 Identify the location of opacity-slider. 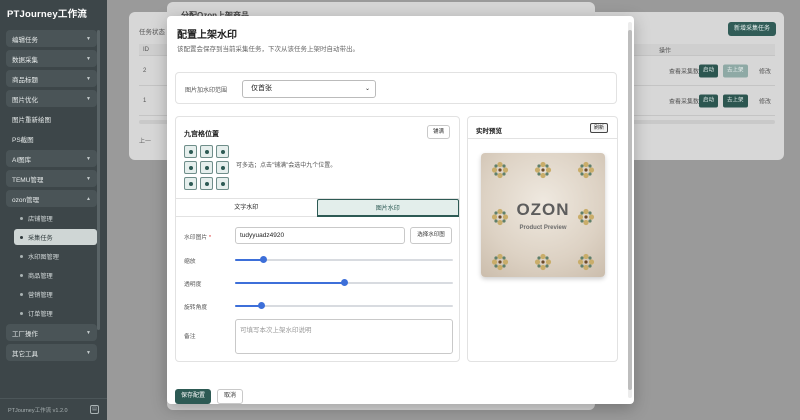
(344, 282).